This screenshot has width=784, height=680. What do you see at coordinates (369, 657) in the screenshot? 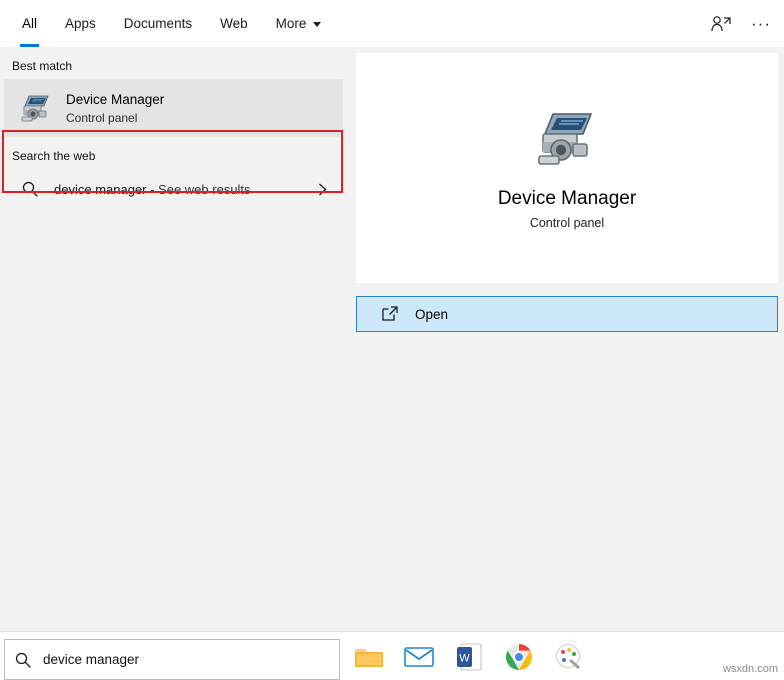
I see `file-explorer-icon` at bounding box center [369, 657].